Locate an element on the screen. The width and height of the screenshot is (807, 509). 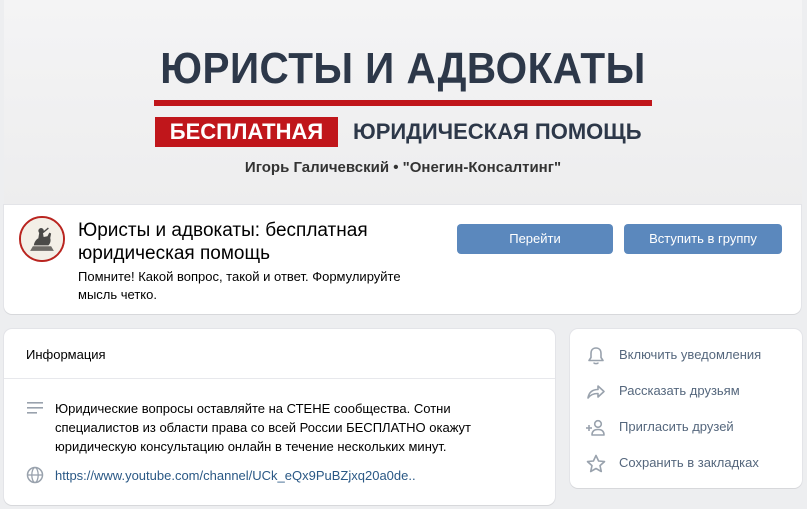
cover-title: ЮРИСТЫ И АДВОКАТЫ is located at coordinates (403, 68).